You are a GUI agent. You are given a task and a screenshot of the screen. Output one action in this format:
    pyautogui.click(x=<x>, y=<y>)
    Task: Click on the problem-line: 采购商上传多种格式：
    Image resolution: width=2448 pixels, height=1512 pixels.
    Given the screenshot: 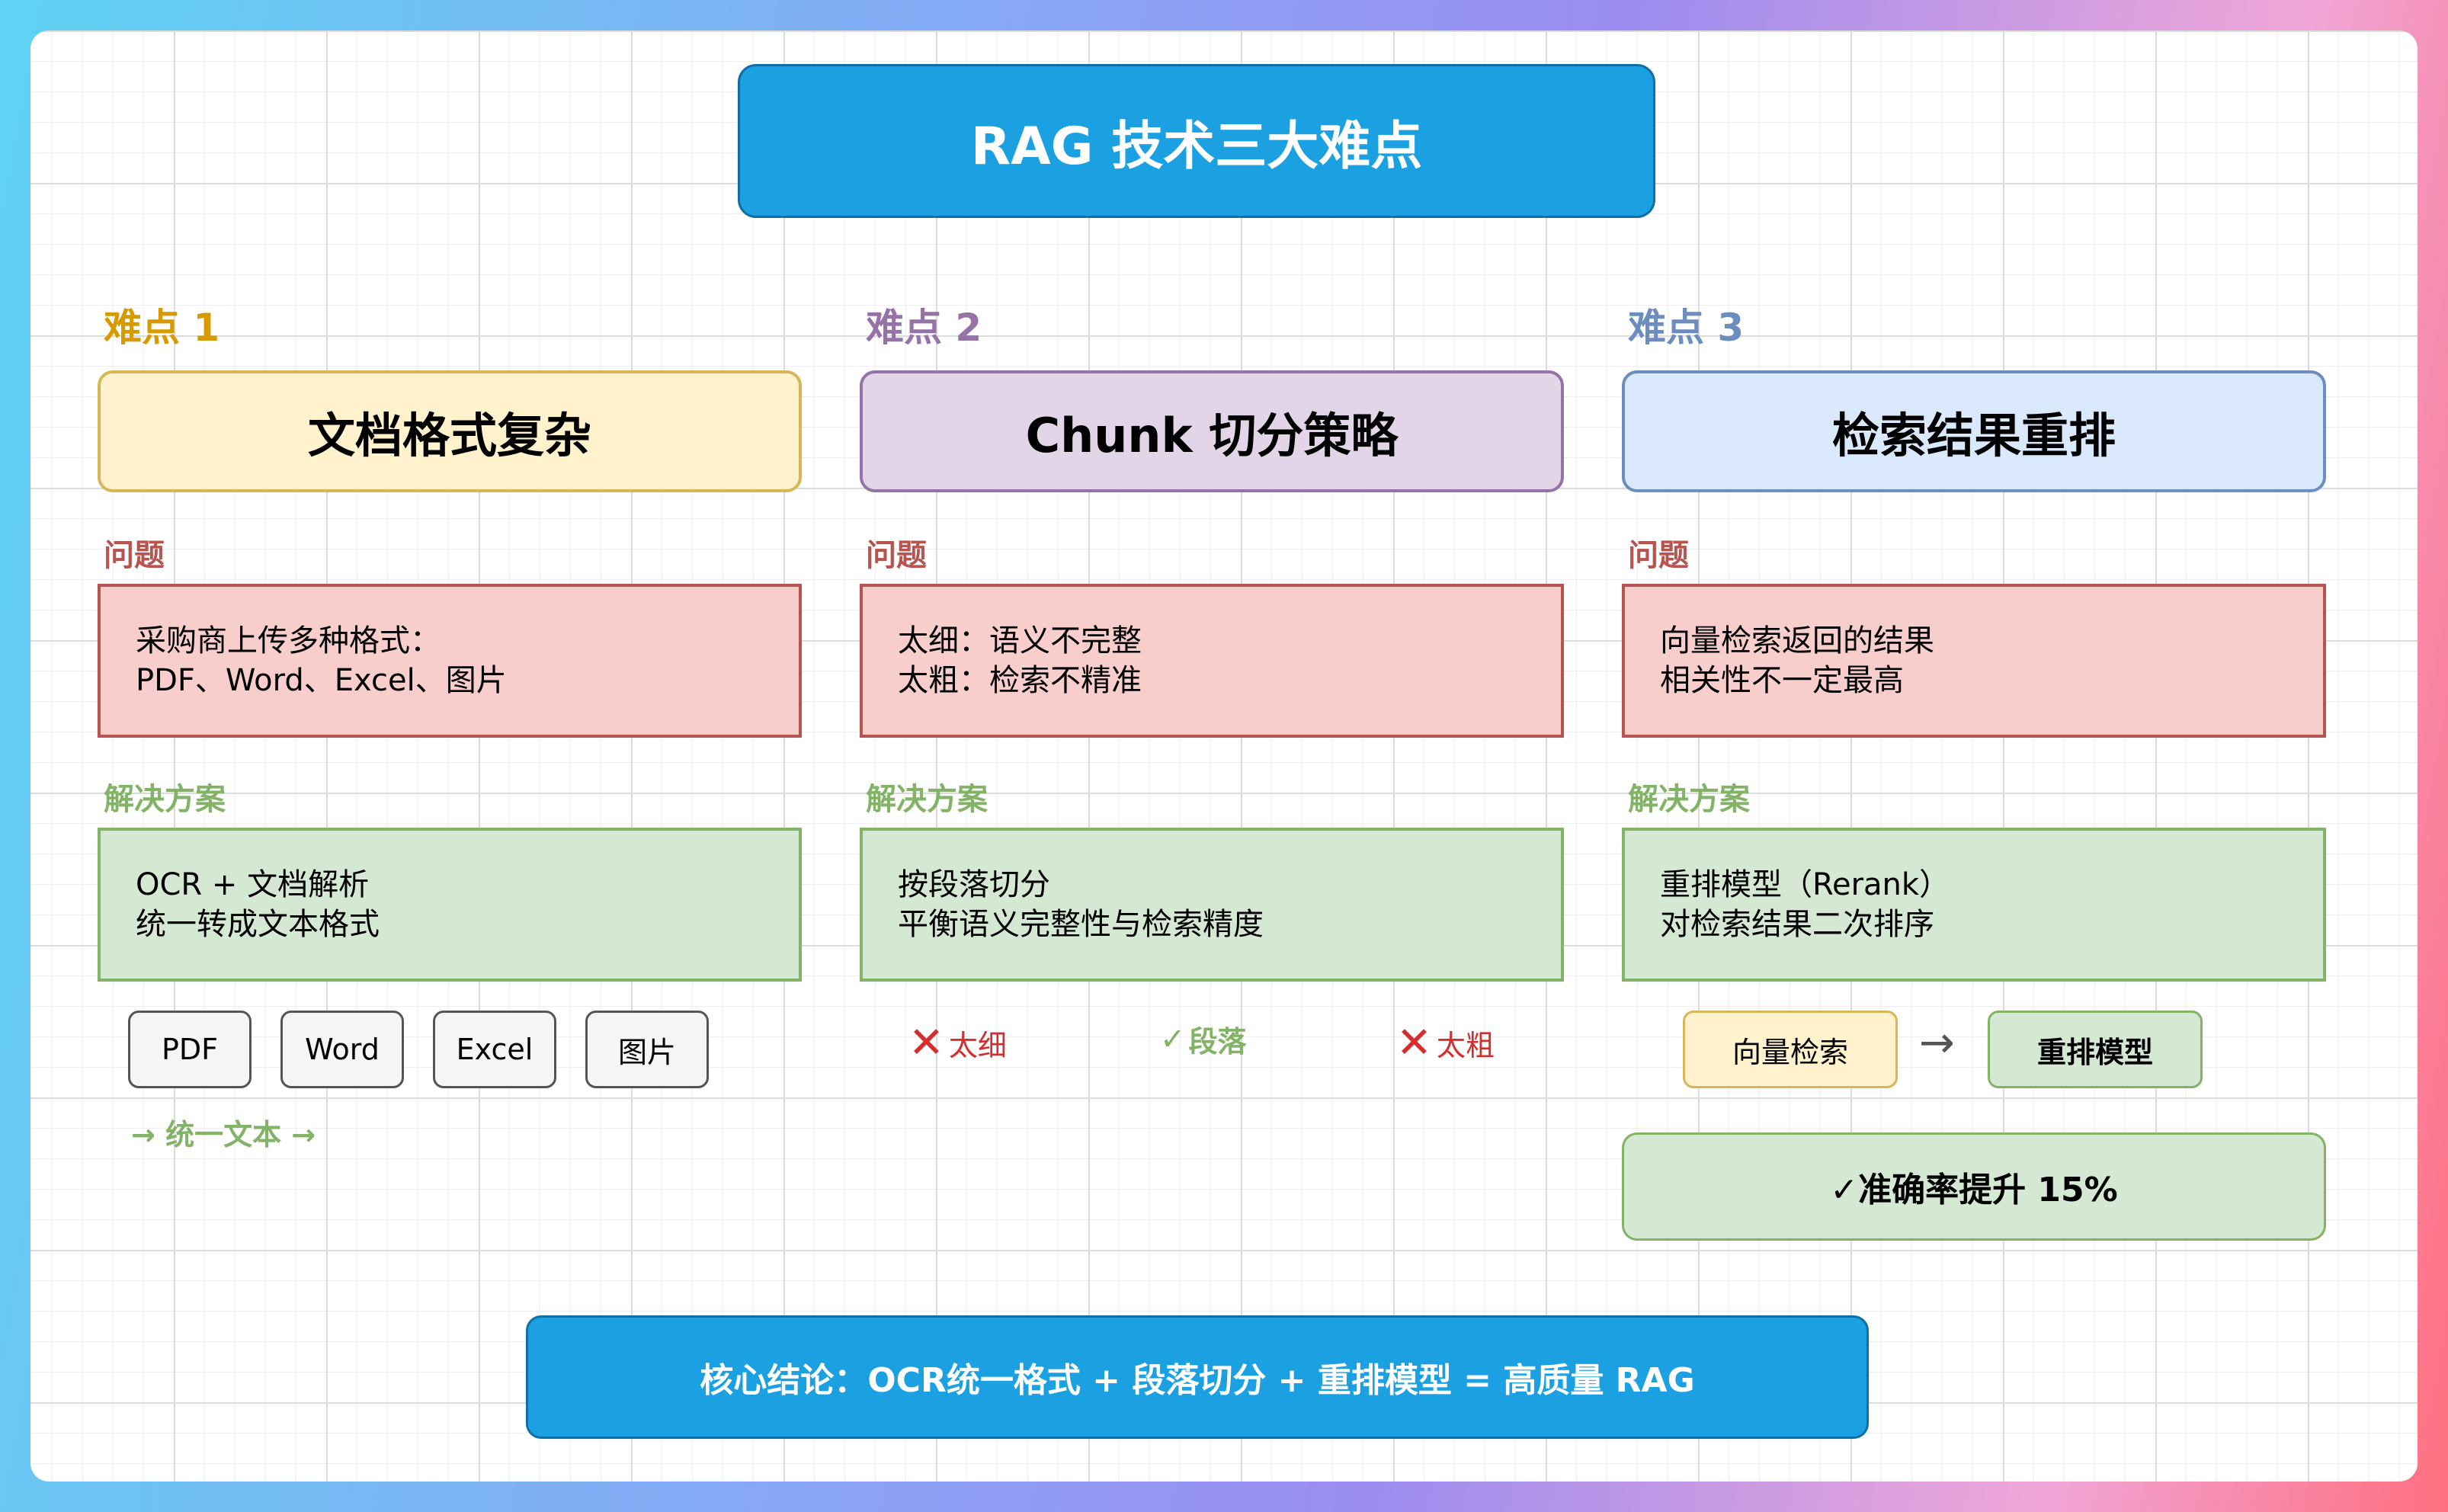 What is the action you would take?
    pyautogui.click(x=288, y=640)
    